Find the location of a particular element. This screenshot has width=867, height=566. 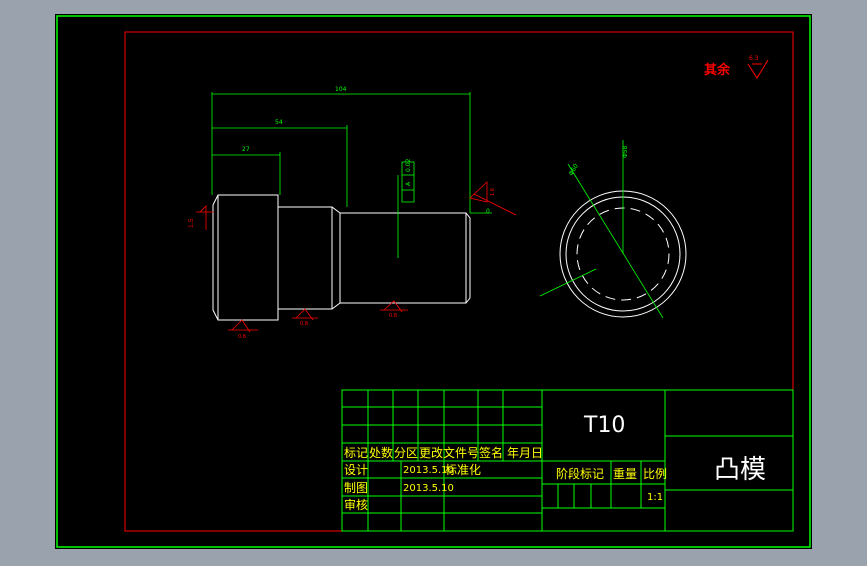

roughness-value-bottom-3: 0.8 is located at coordinates (393, 316).